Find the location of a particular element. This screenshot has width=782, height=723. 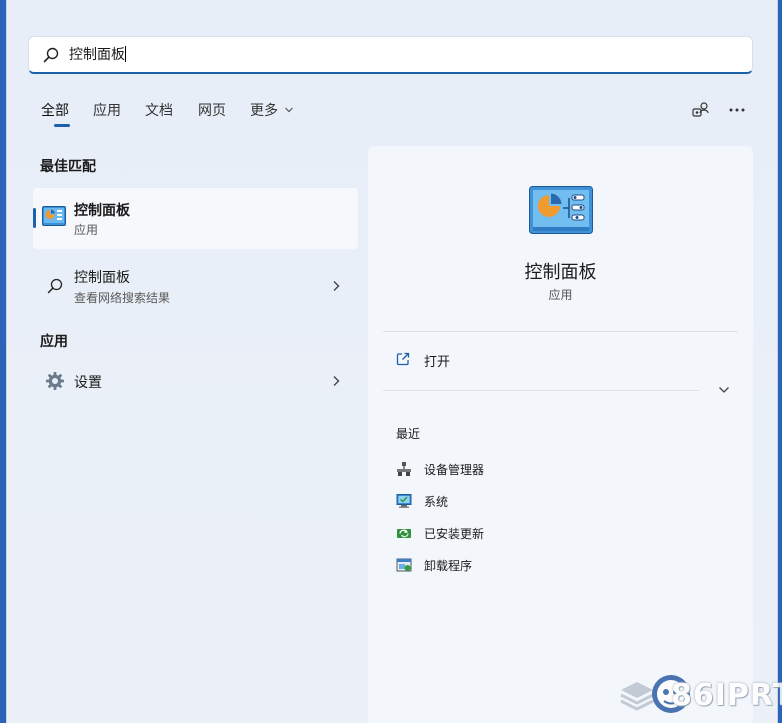

recent-item-label: 卸载程序 is located at coordinates (448, 566).